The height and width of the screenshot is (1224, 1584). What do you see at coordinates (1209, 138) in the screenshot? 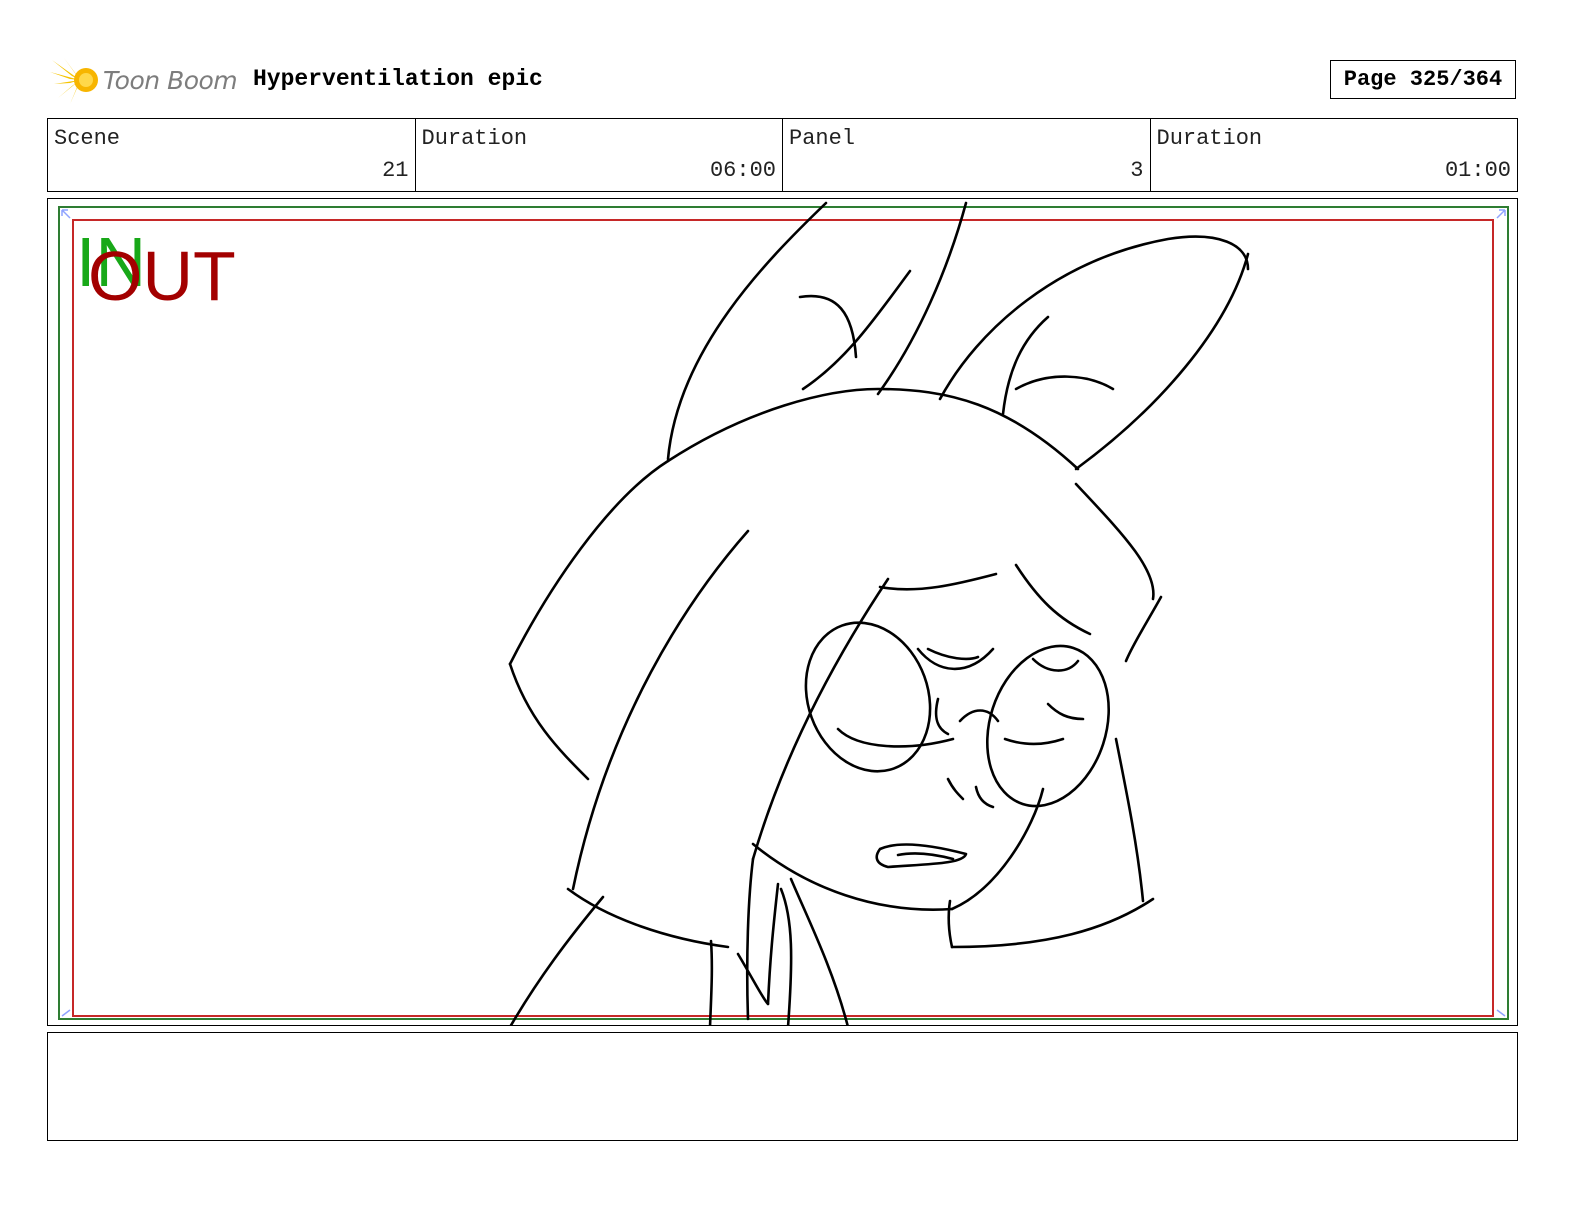
I see `panel-duration-label: Duration` at bounding box center [1209, 138].